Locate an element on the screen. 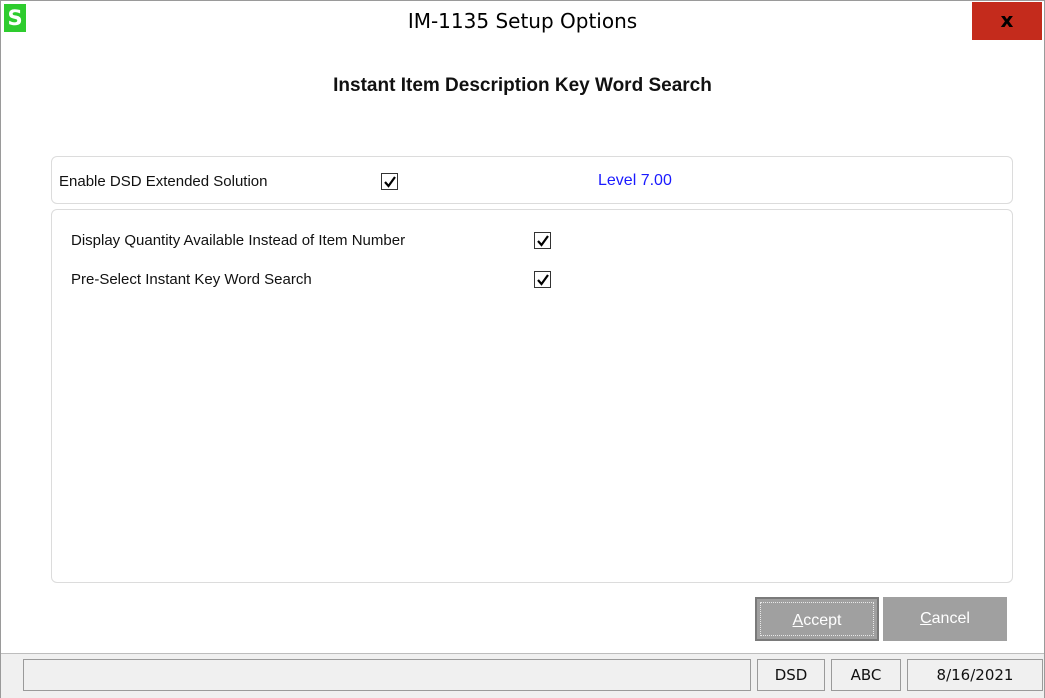  display-quantity-checkbox is located at coordinates (542, 240).